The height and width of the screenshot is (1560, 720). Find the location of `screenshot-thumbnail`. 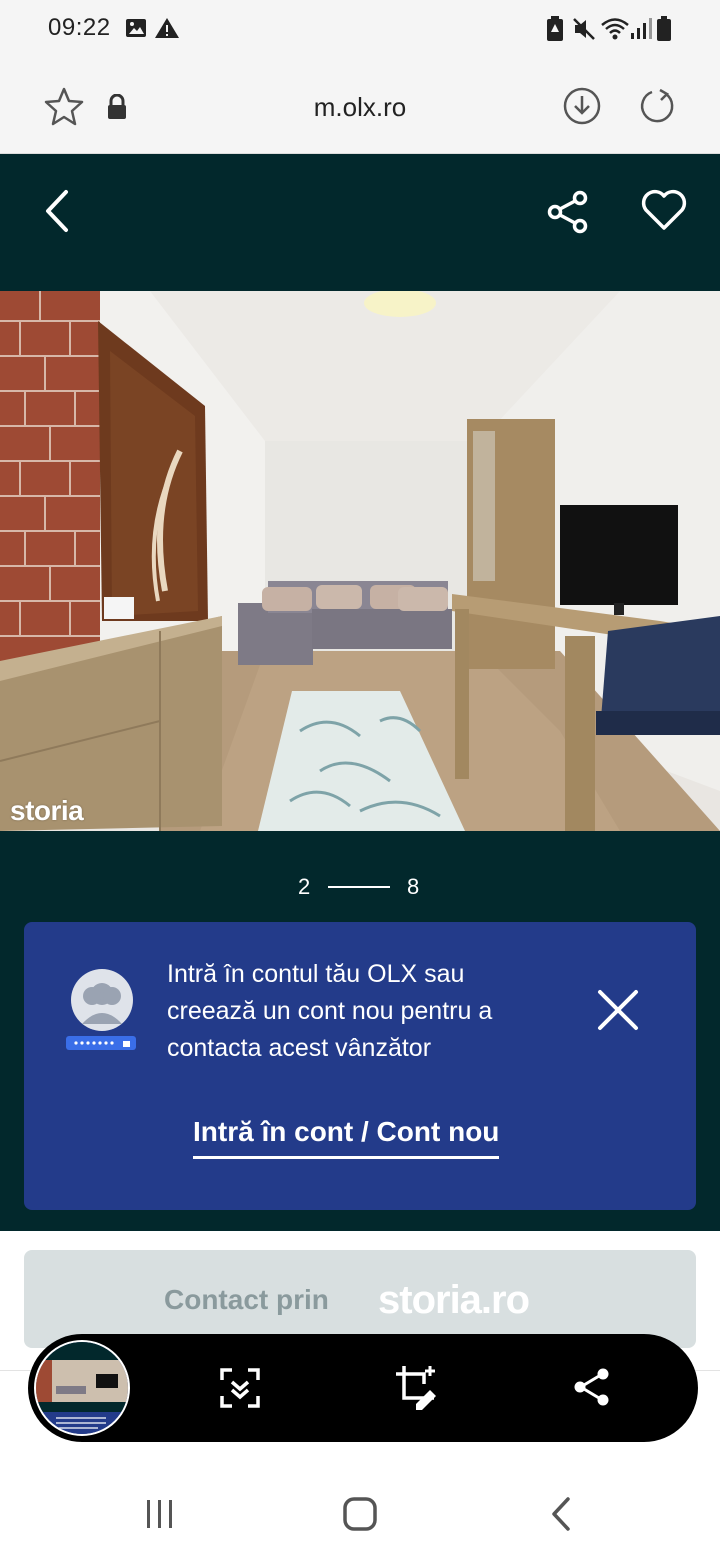

screenshot-thumbnail is located at coordinates (82, 1388).